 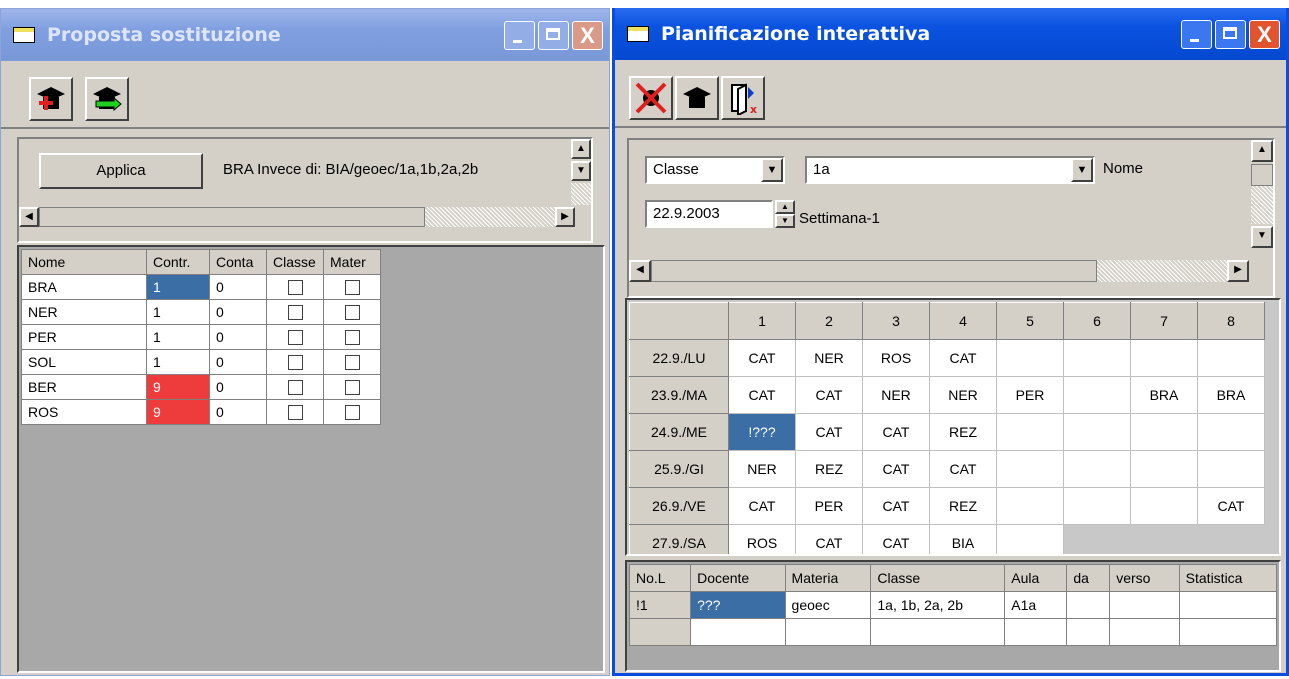 I want to click on date-up-button: ▲, so click(x=785, y=207).